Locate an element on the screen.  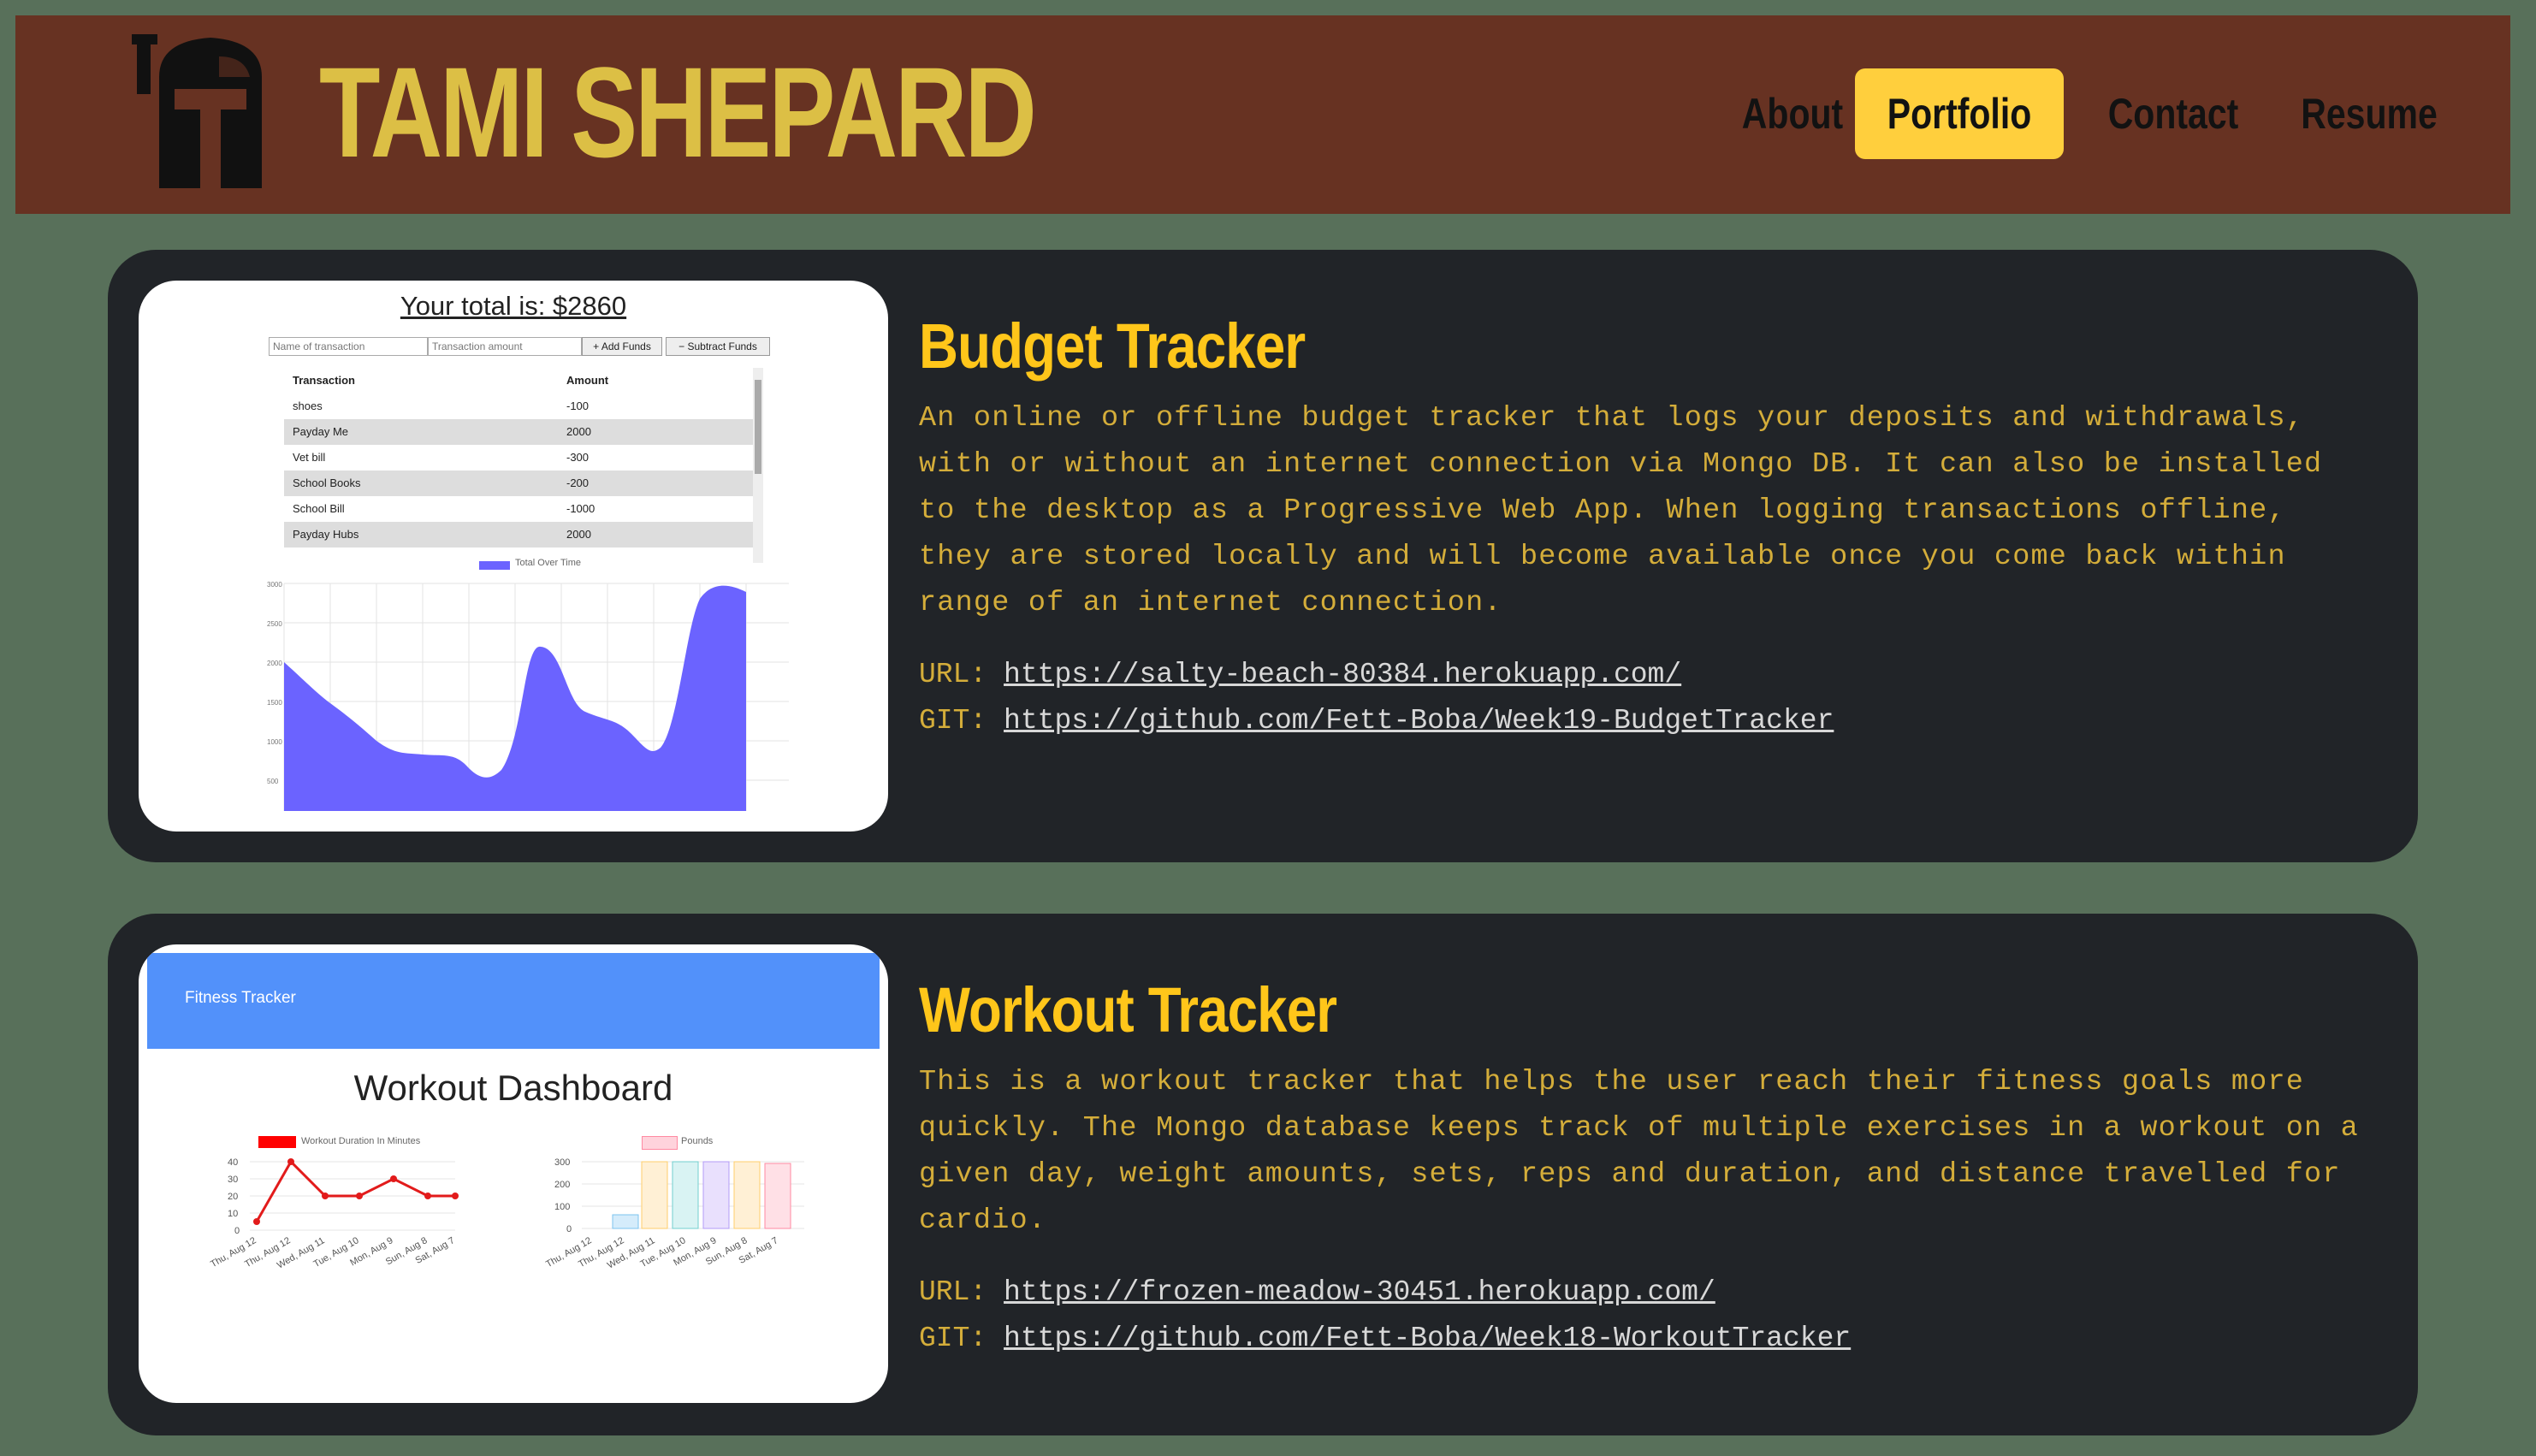
nav-resume: Resume is located at coordinates (2369, 114).